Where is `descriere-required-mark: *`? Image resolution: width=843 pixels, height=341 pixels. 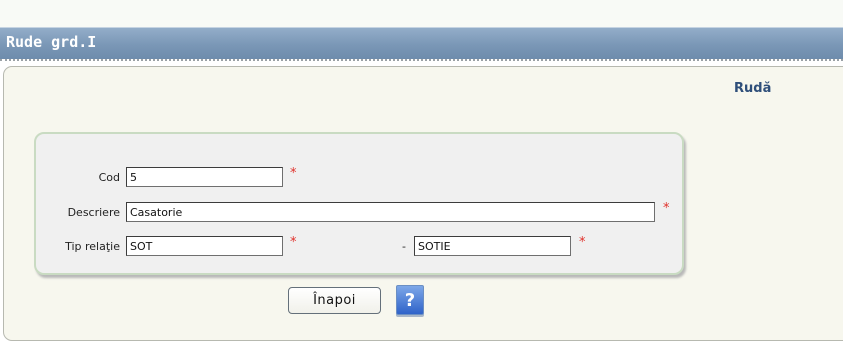 descriere-required-mark: * is located at coordinates (666, 208).